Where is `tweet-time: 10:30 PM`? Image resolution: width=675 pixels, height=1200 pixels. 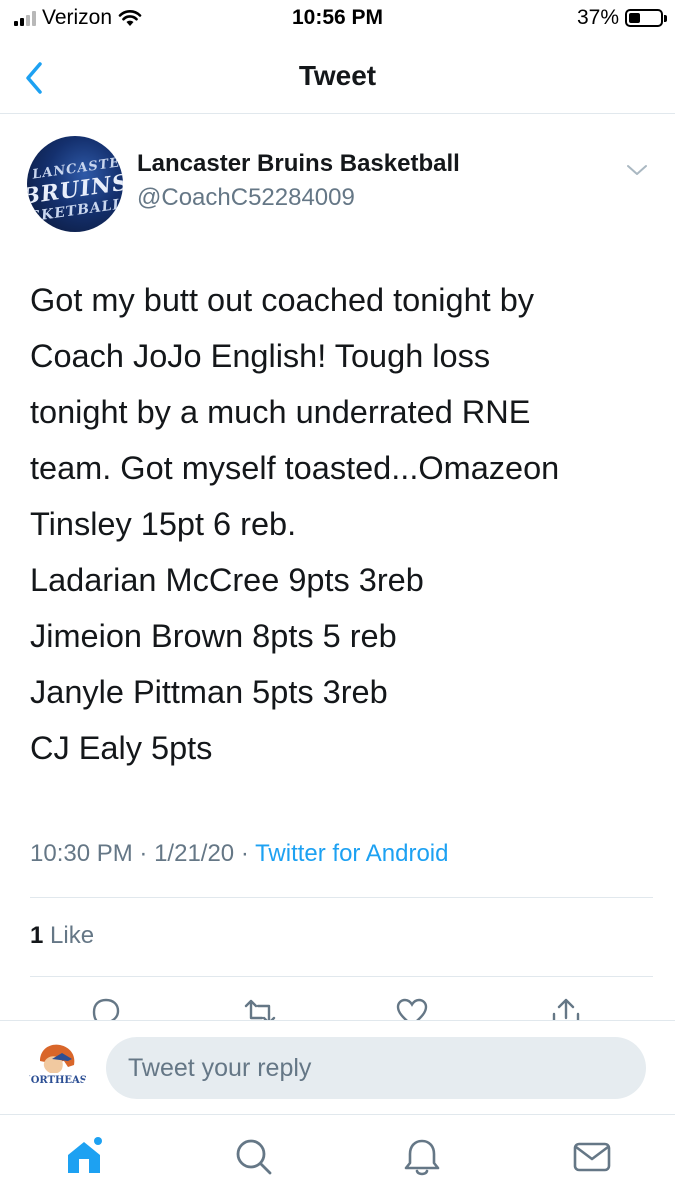
tweet-time: 10:30 PM is located at coordinates (81, 853).